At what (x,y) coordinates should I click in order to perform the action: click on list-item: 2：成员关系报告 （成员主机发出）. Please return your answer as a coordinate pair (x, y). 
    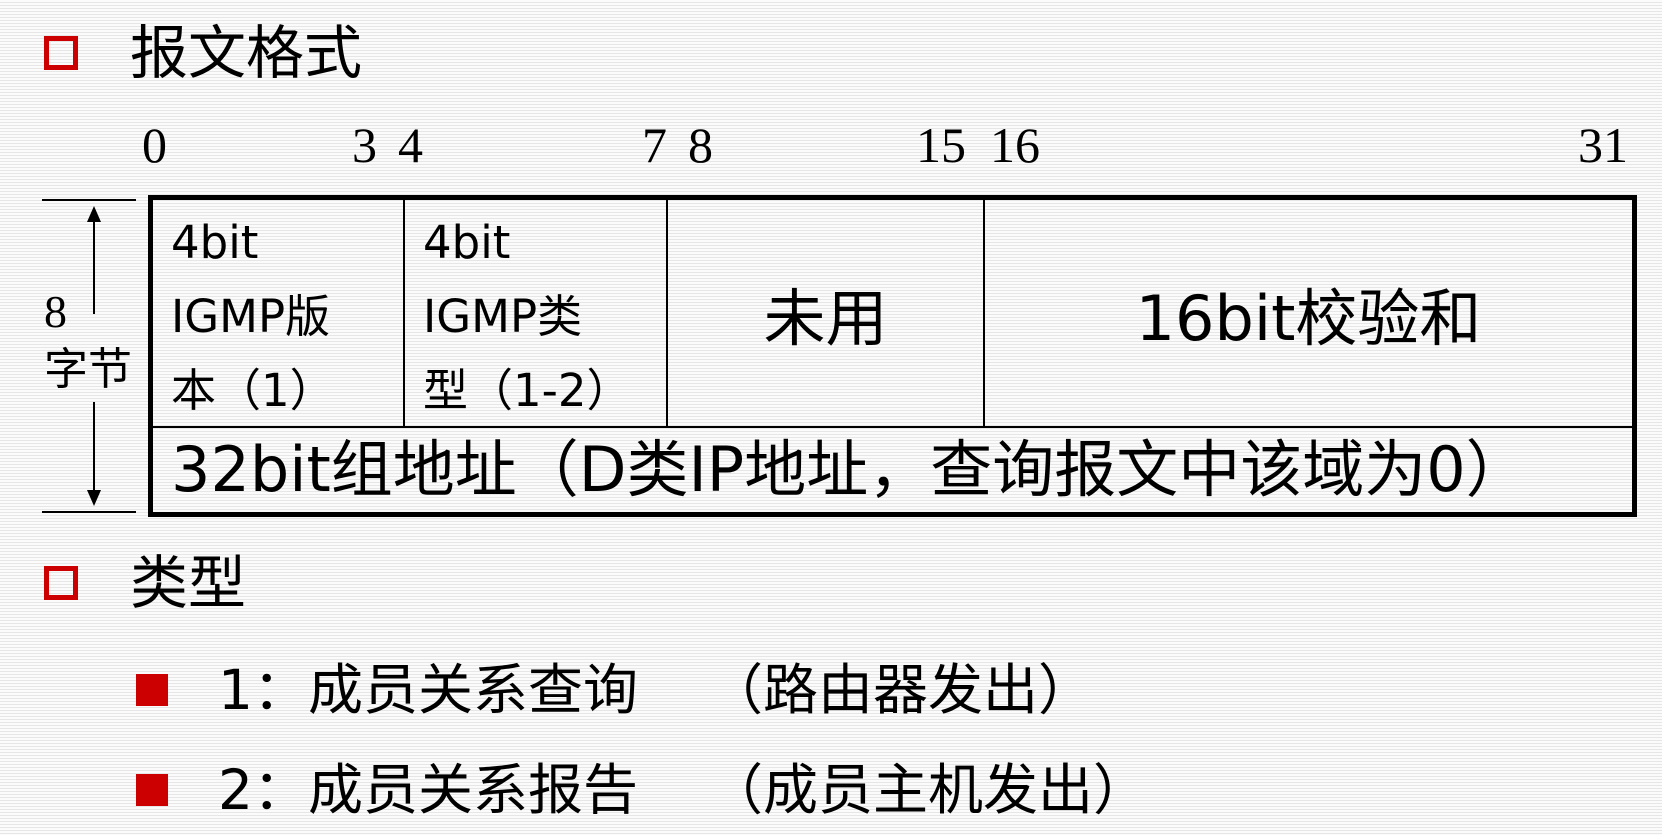
    Looking at the image, I should click on (683, 790).